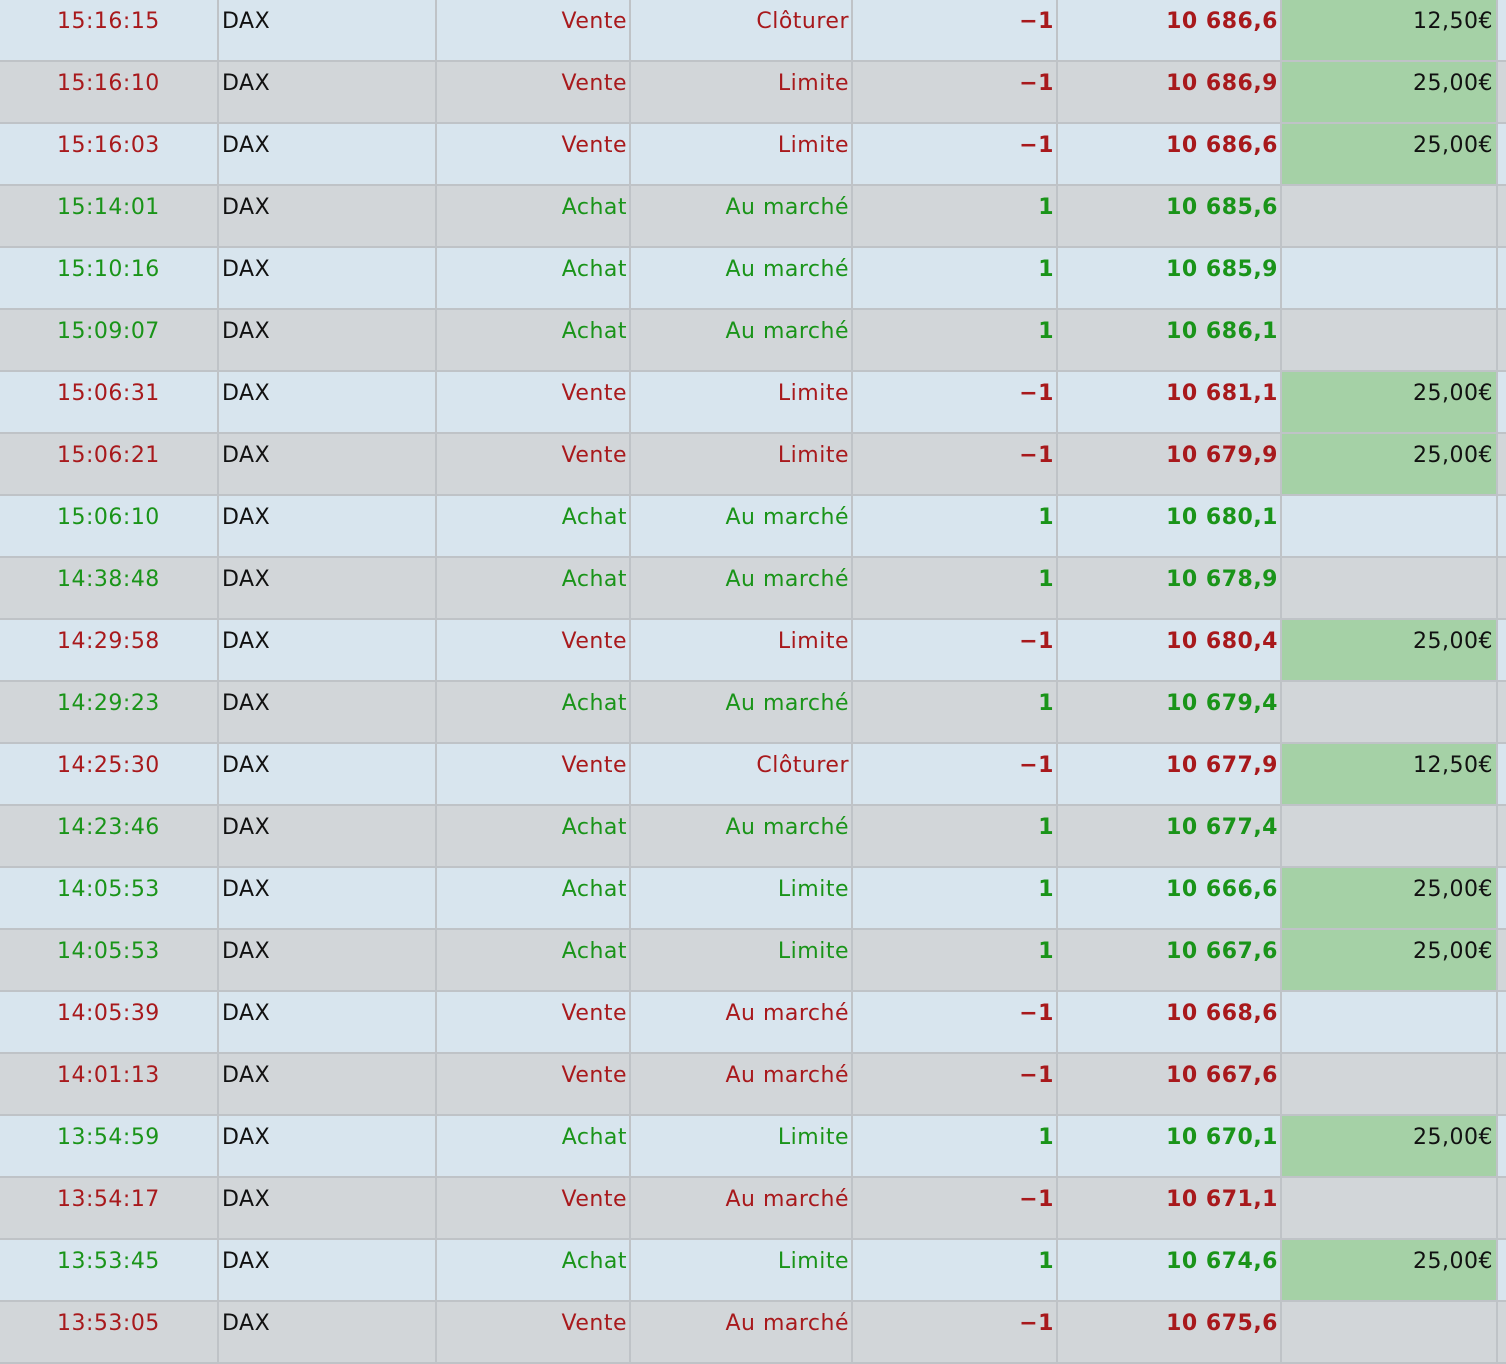 The height and width of the screenshot is (1364, 1506). Describe the element at coordinates (753, 31) in the screenshot. I see `table-row: 15:16:15 DAX Vente Clôturer −1 10 686,6 12,50€` at that location.